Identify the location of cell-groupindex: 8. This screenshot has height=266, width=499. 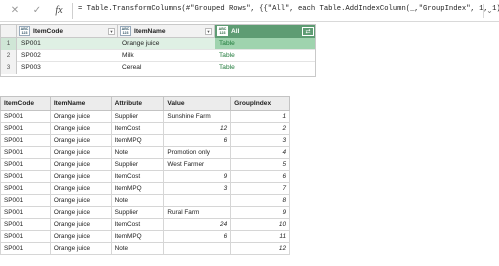
(260, 200).